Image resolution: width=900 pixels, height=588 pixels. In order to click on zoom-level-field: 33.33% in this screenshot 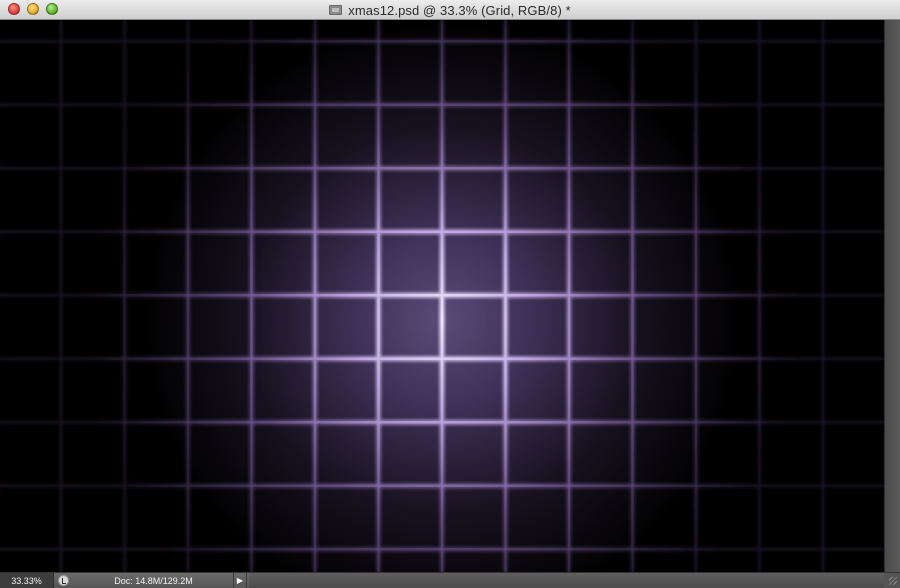, I will do `click(27, 580)`.